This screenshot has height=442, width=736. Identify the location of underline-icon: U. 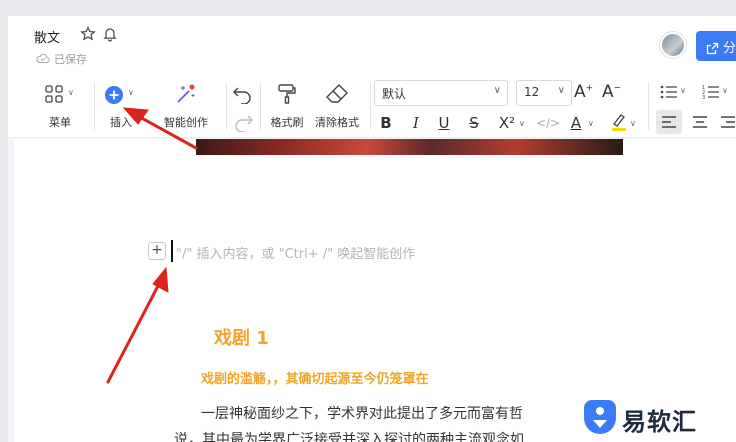
(444, 123).